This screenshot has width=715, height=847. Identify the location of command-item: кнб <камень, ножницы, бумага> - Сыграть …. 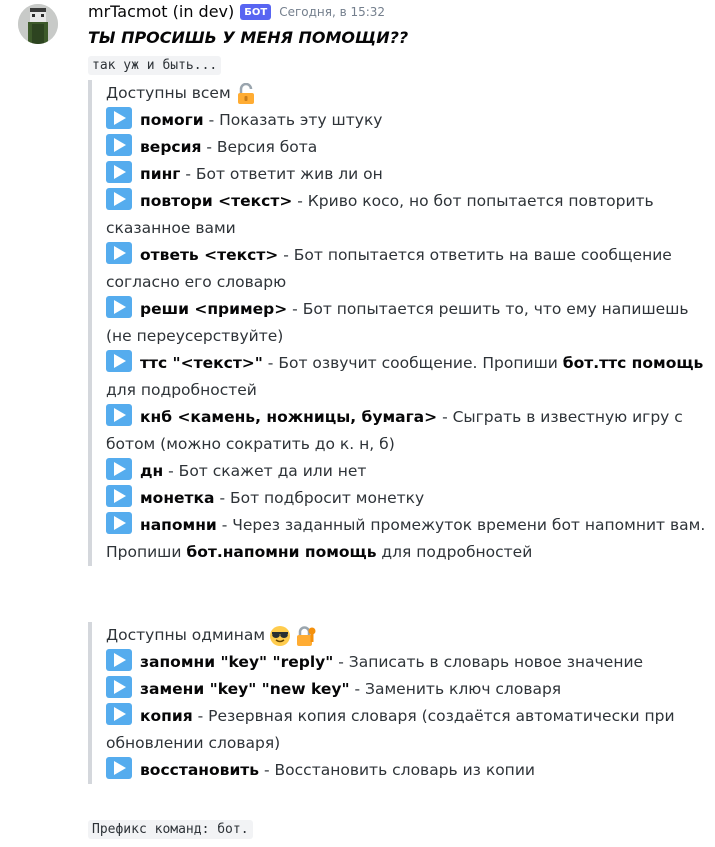
(406, 431).